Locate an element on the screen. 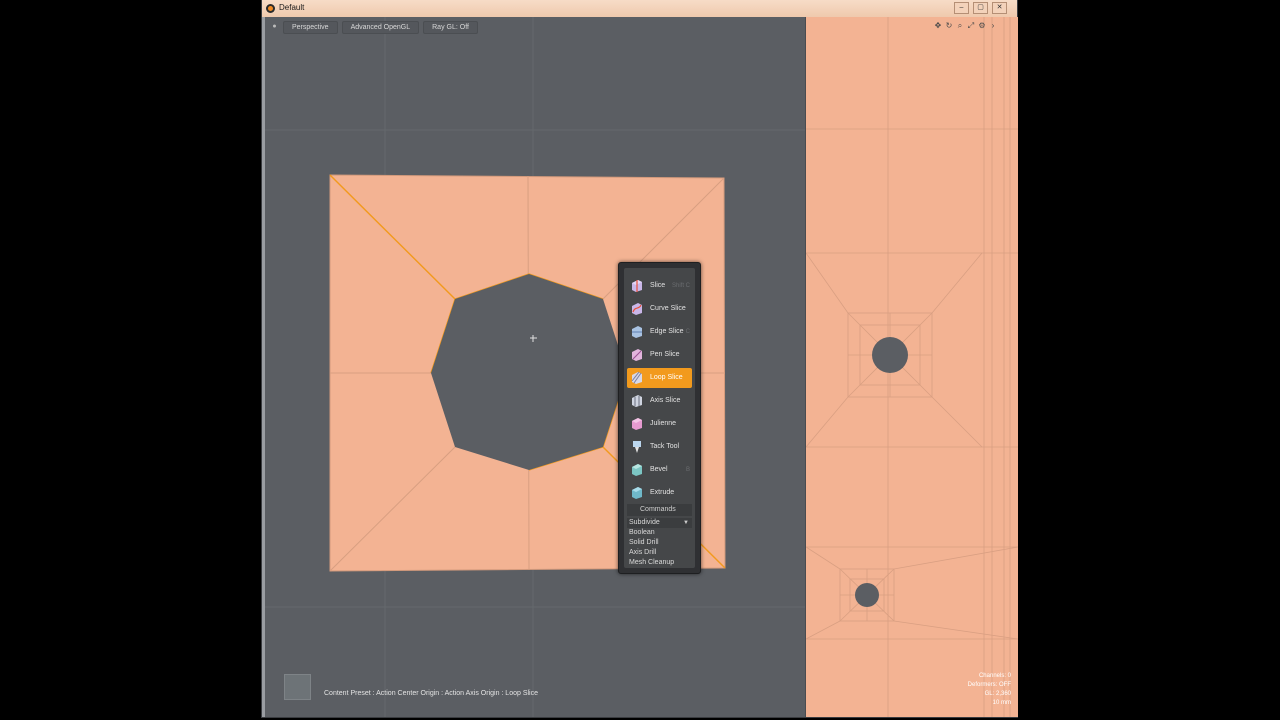 This screenshot has height=720, width=1280. command-label: Axis Drill is located at coordinates (643, 552).